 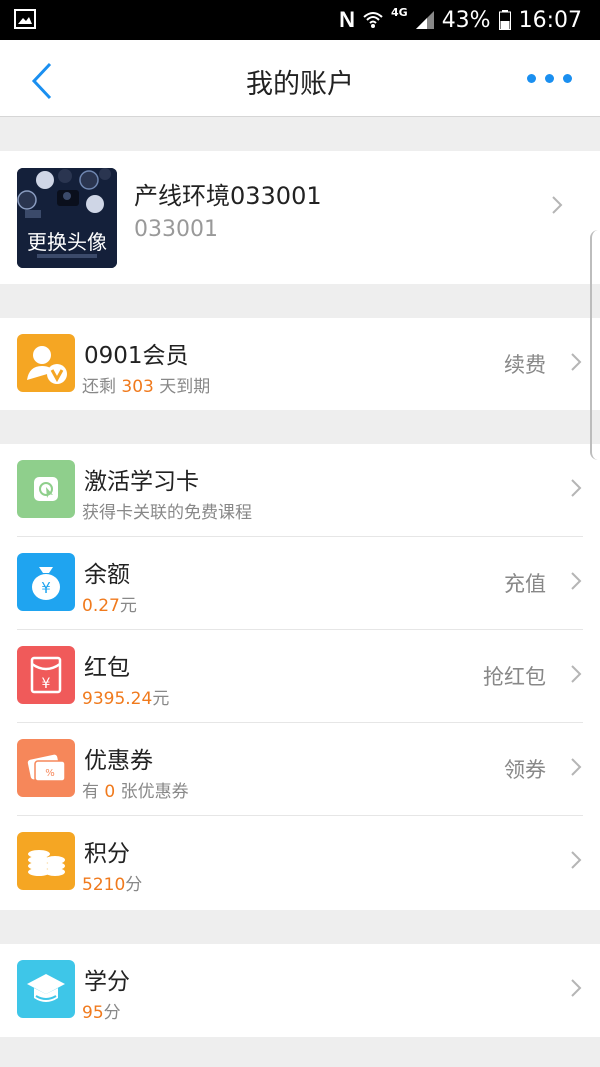 I want to click on red-packet-icon: ¥, so click(x=46, y=675).